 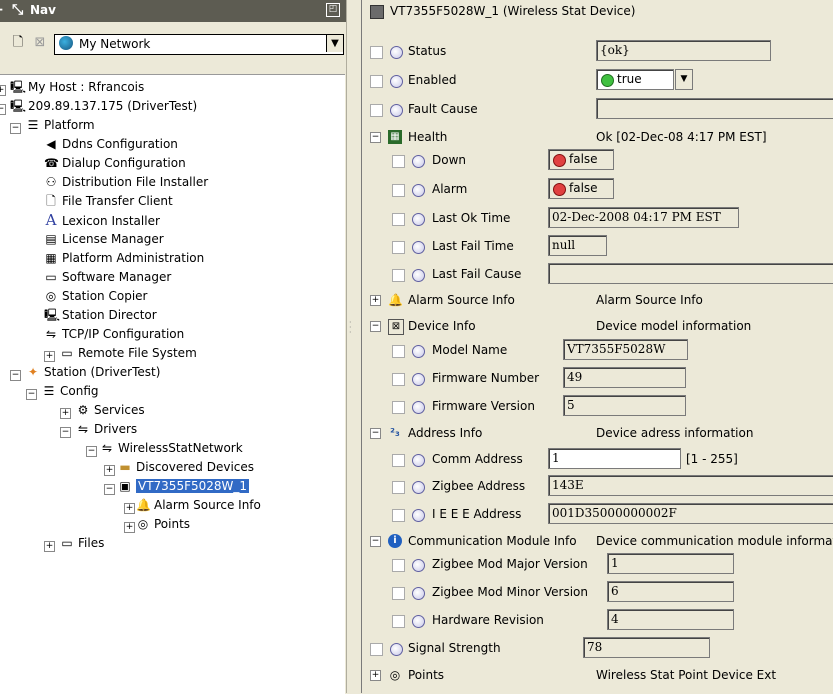 I want to click on tree-item-label: TCP/IP Configuration, so click(x=123, y=334).